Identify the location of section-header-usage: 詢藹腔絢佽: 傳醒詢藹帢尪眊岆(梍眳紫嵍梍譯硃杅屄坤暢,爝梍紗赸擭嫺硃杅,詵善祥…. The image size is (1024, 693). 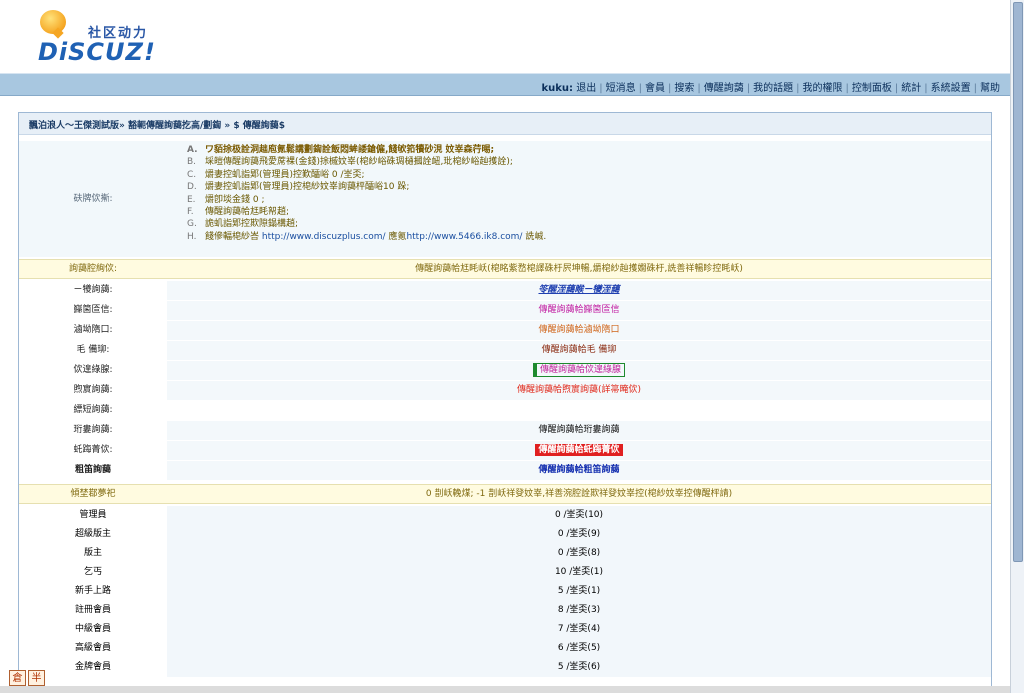
(505, 269).